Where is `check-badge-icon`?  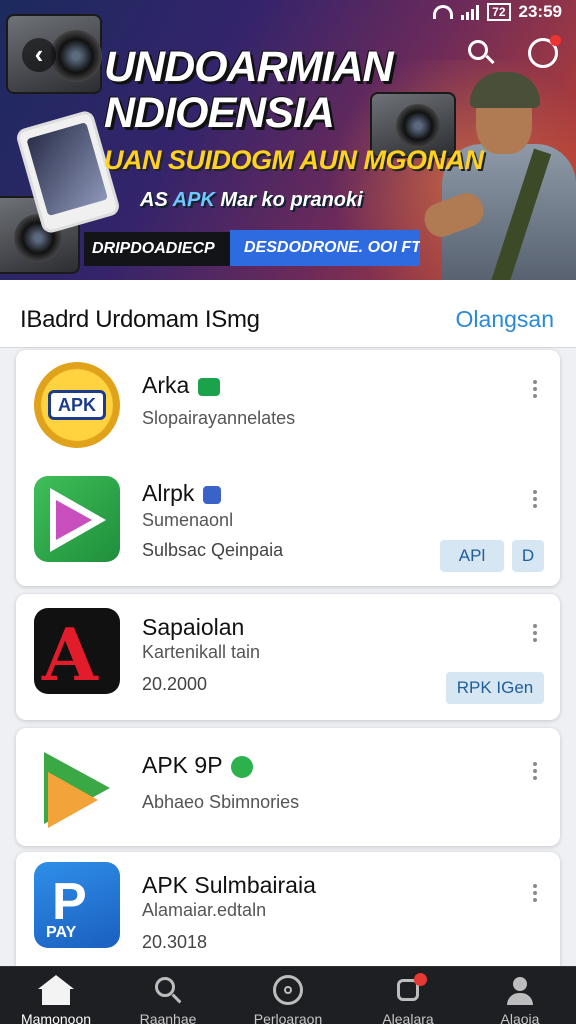 check-badge-icon is located at coordinates (208, 386).